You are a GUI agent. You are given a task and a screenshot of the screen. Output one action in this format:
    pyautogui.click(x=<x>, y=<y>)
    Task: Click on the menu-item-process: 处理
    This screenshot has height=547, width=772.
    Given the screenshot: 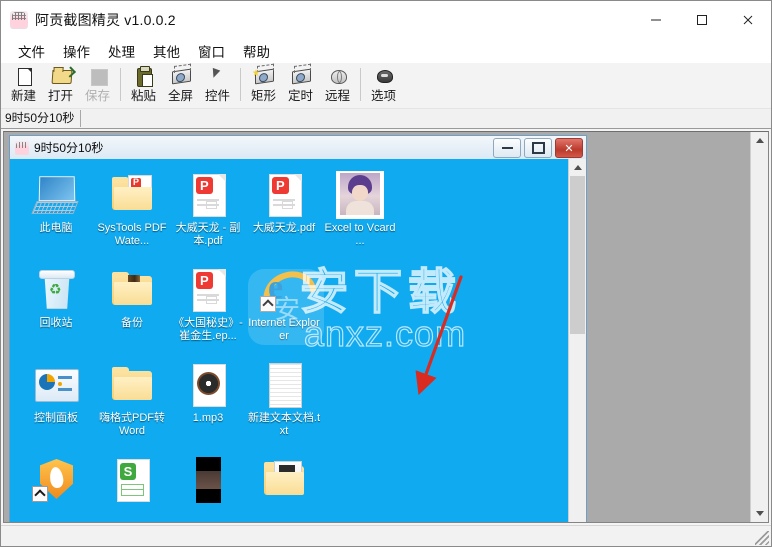 What is the action you would take?
    pyautogui.click(x=121, y=51)
    